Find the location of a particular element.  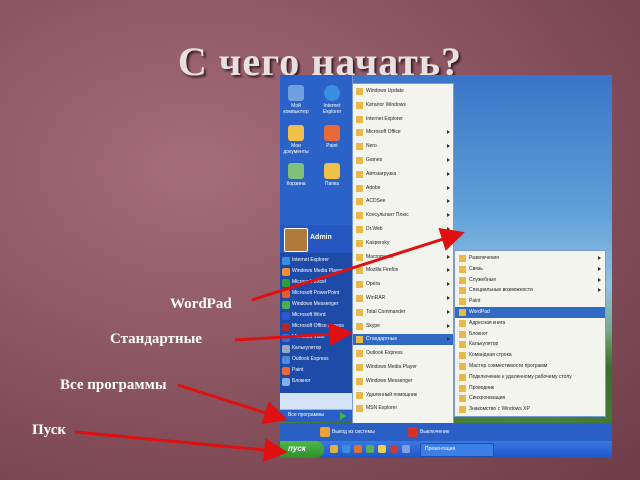

pinned-item: Paint is located at coordinates (316, 370).